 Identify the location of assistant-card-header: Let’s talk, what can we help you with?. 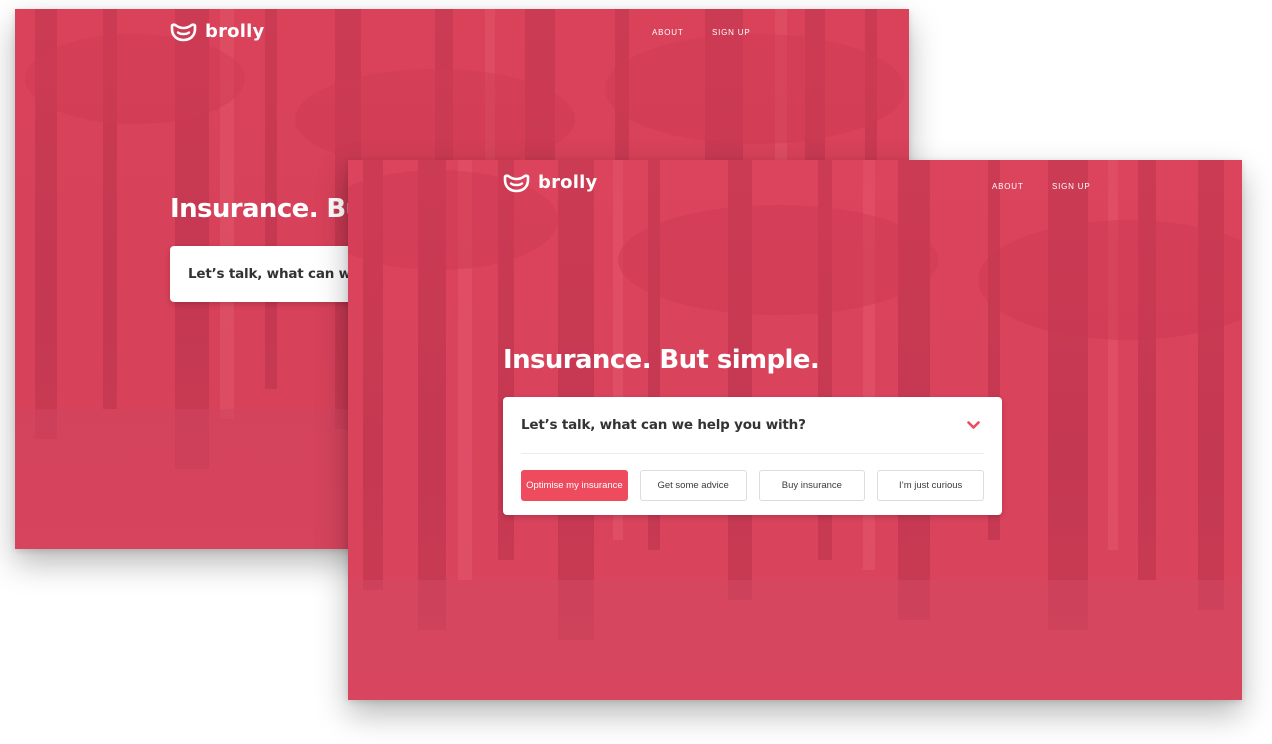
(752, 425).